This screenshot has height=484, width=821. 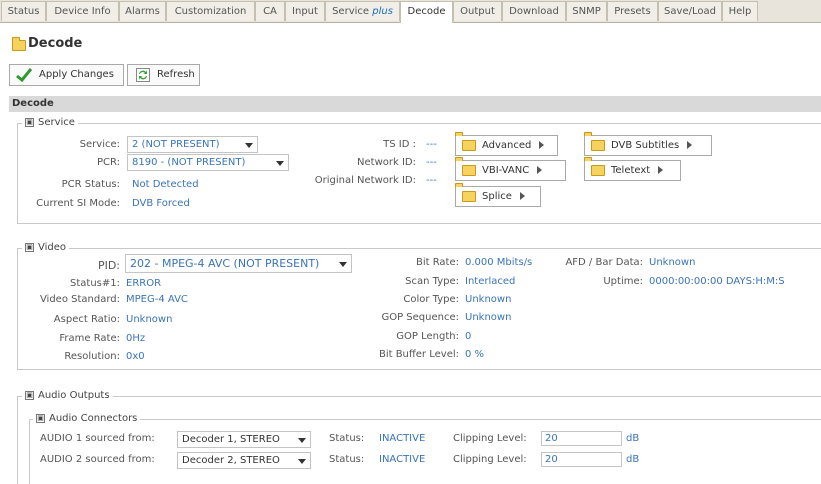 What do you see at coordinates (510, 170) in the screenshot?
I see `vbi-vanc-button: VBI-VANC` at bounding box center [510, 170].